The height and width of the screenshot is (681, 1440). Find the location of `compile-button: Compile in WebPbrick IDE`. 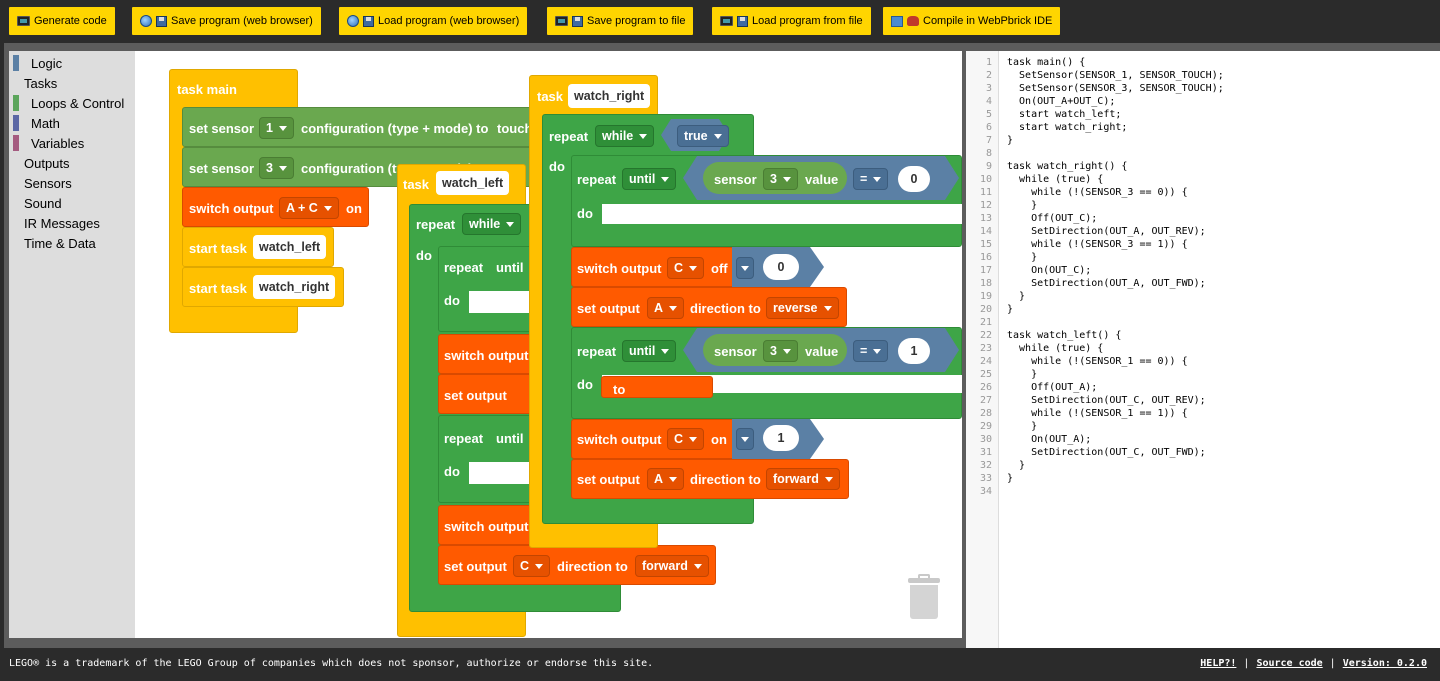

compile-button: Compile in WebPbrick IDE is located at coordinates (972, 21).